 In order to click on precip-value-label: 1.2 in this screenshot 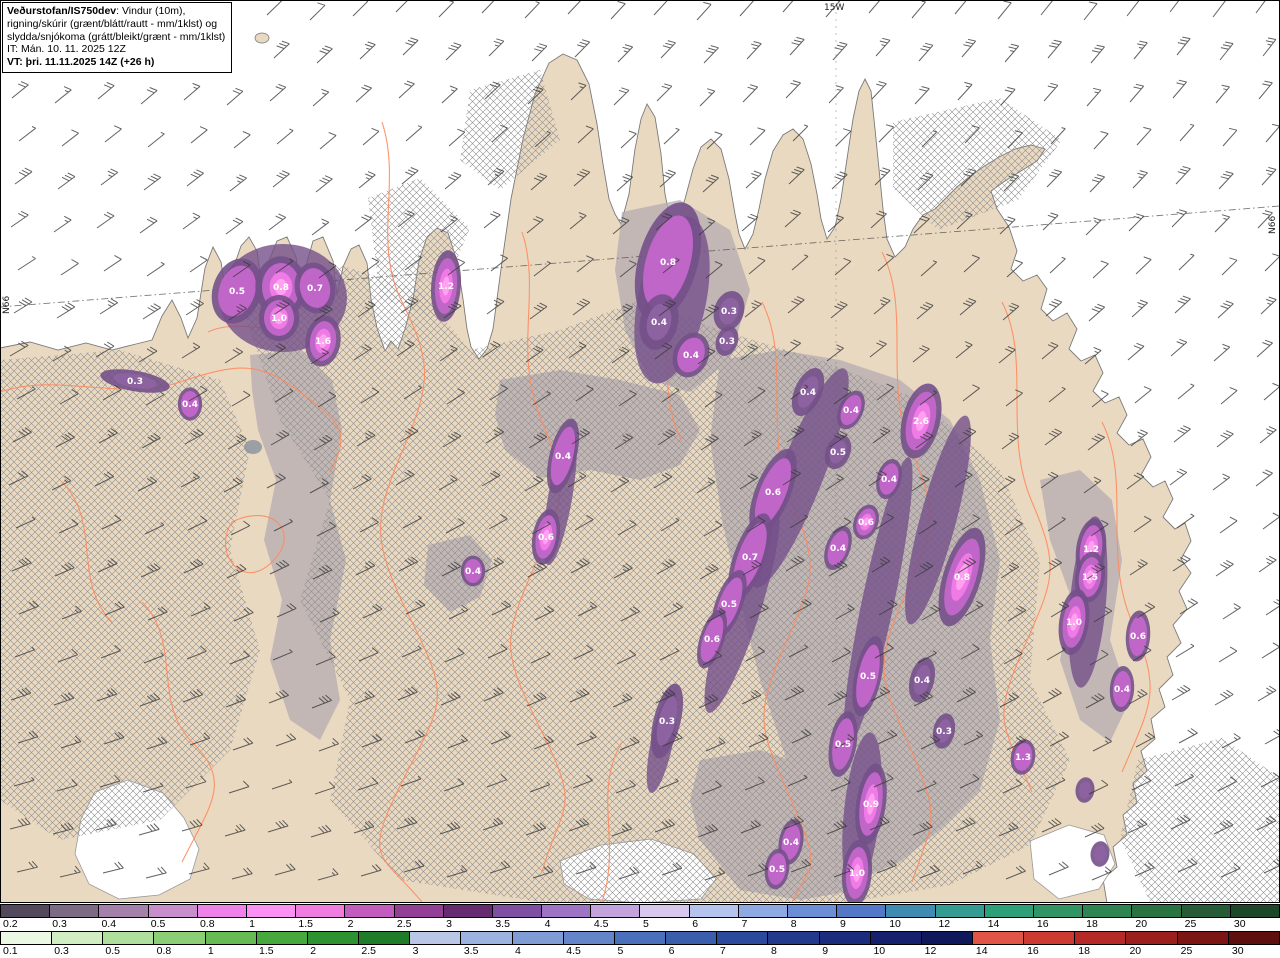, I will do `click(446, 287)`.